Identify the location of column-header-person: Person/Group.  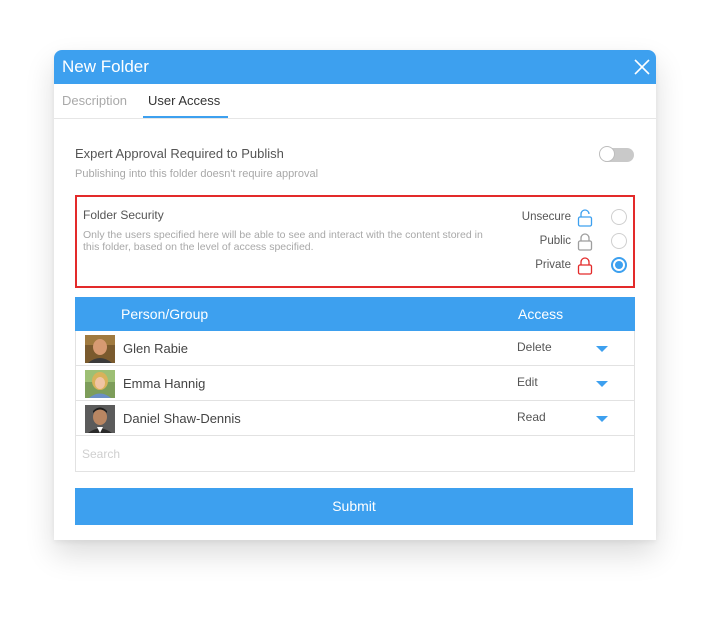
(165, 314).